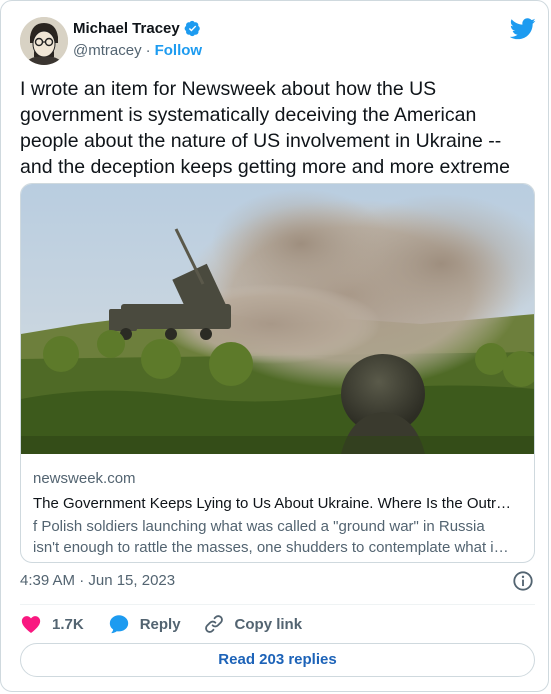 The height and width of the screenshot is (694, 551). Describe the element at coordinates (277, 604) in the screenshot. I see `divider` at that location.